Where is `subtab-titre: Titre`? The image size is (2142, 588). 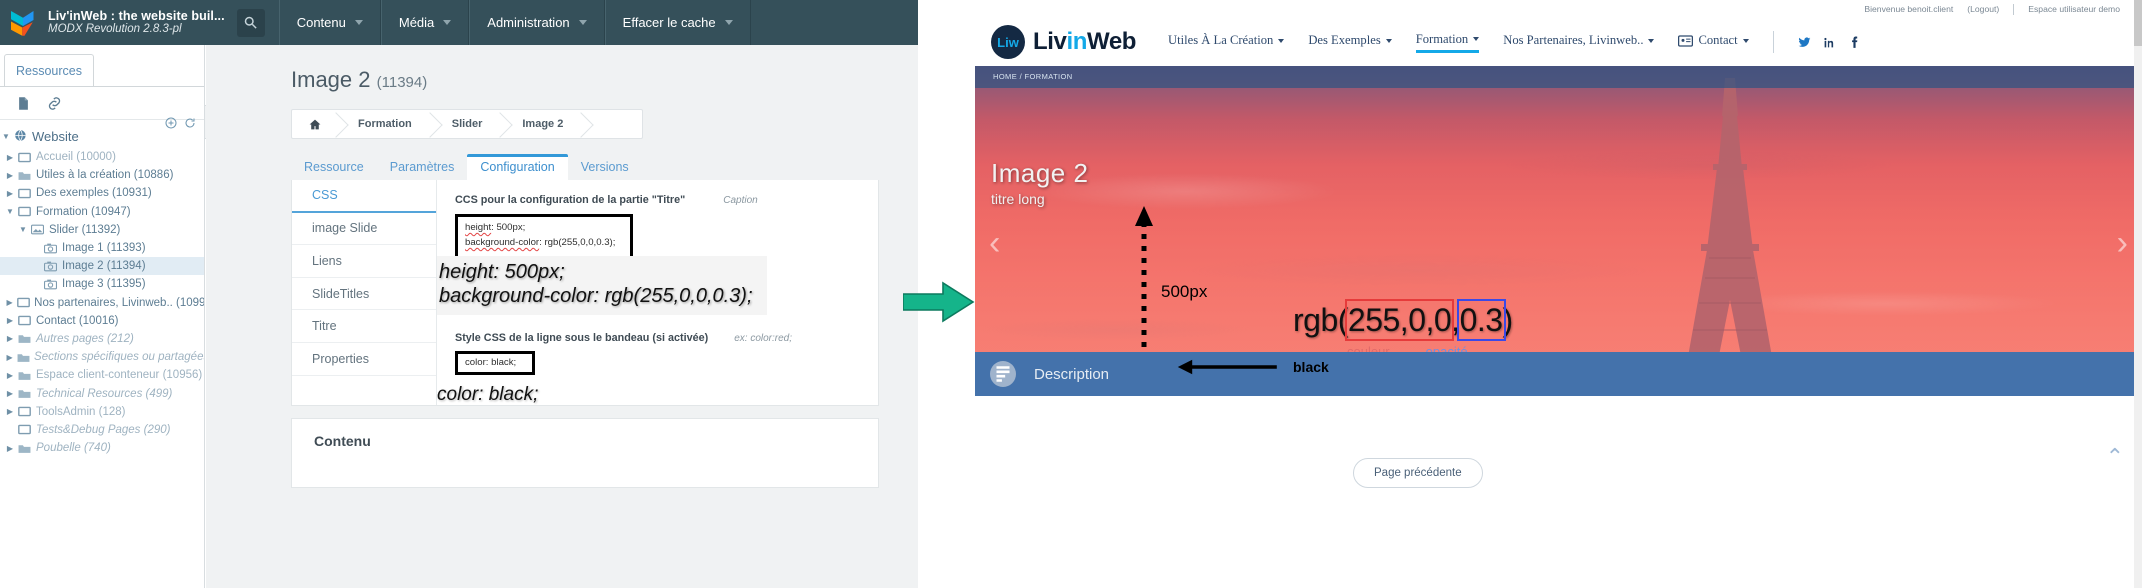
subtab-titre: Titre is located at coordinates (364, 326).